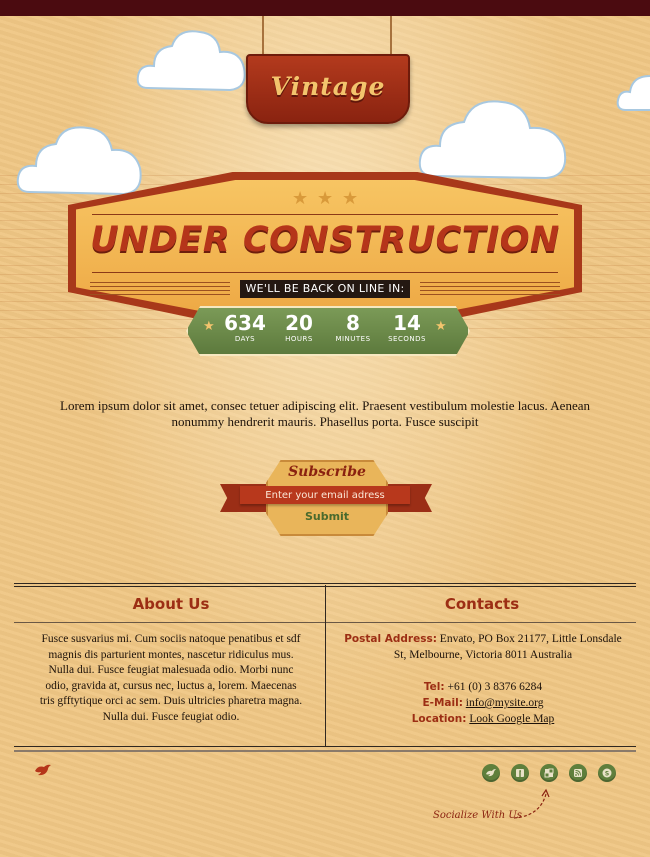 Image resolution: width=650 pixels, height=857 pixels. What do you see at coordinates (171, 604) in the screenshot?
I see `about-title: About Us` at bounding box center [171, 604].